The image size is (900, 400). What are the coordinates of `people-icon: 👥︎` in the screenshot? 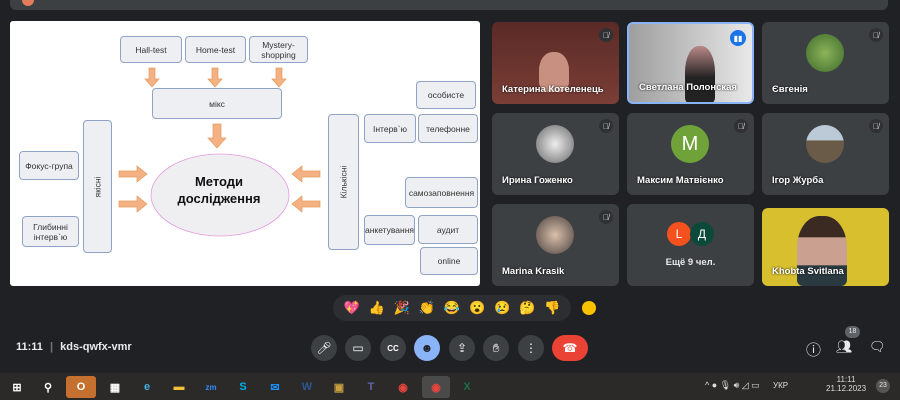 It's located at (844, 346).